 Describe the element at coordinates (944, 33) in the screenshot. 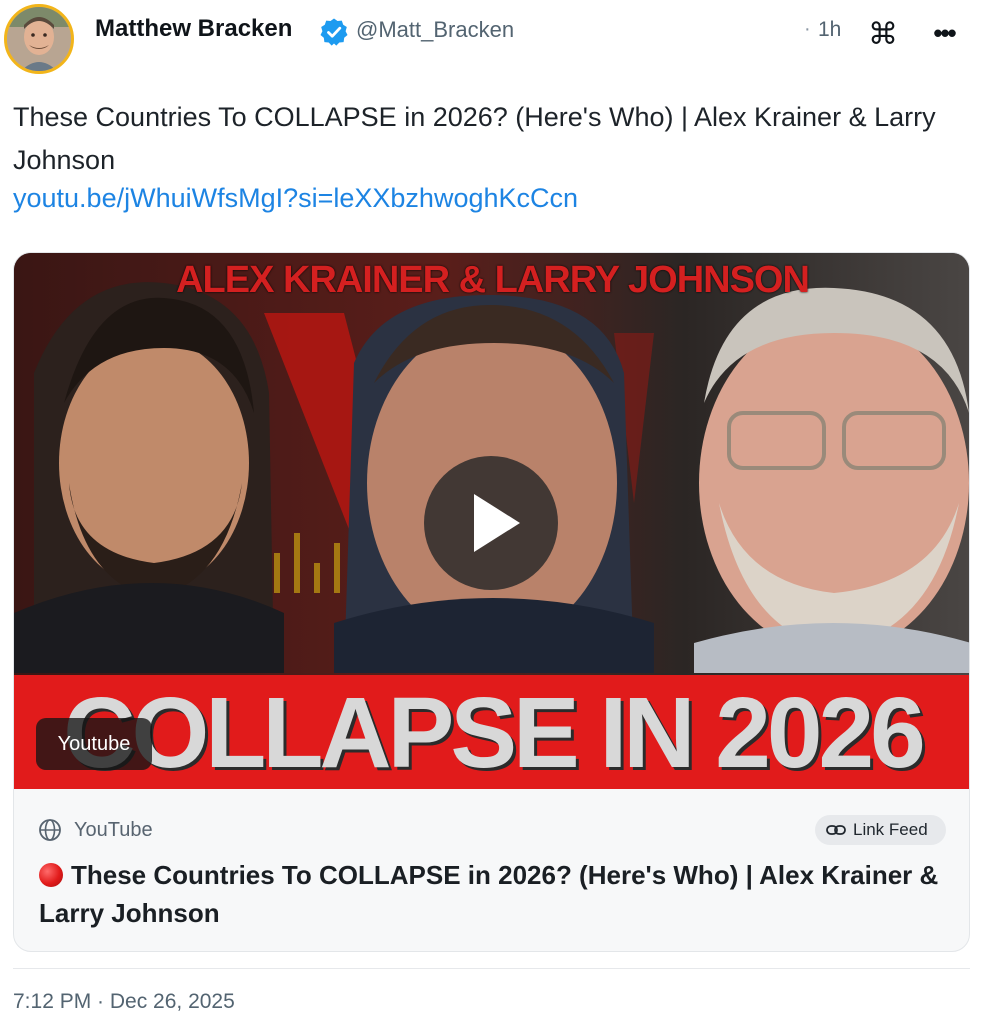

I see `more-options-icon: •••` at that location.